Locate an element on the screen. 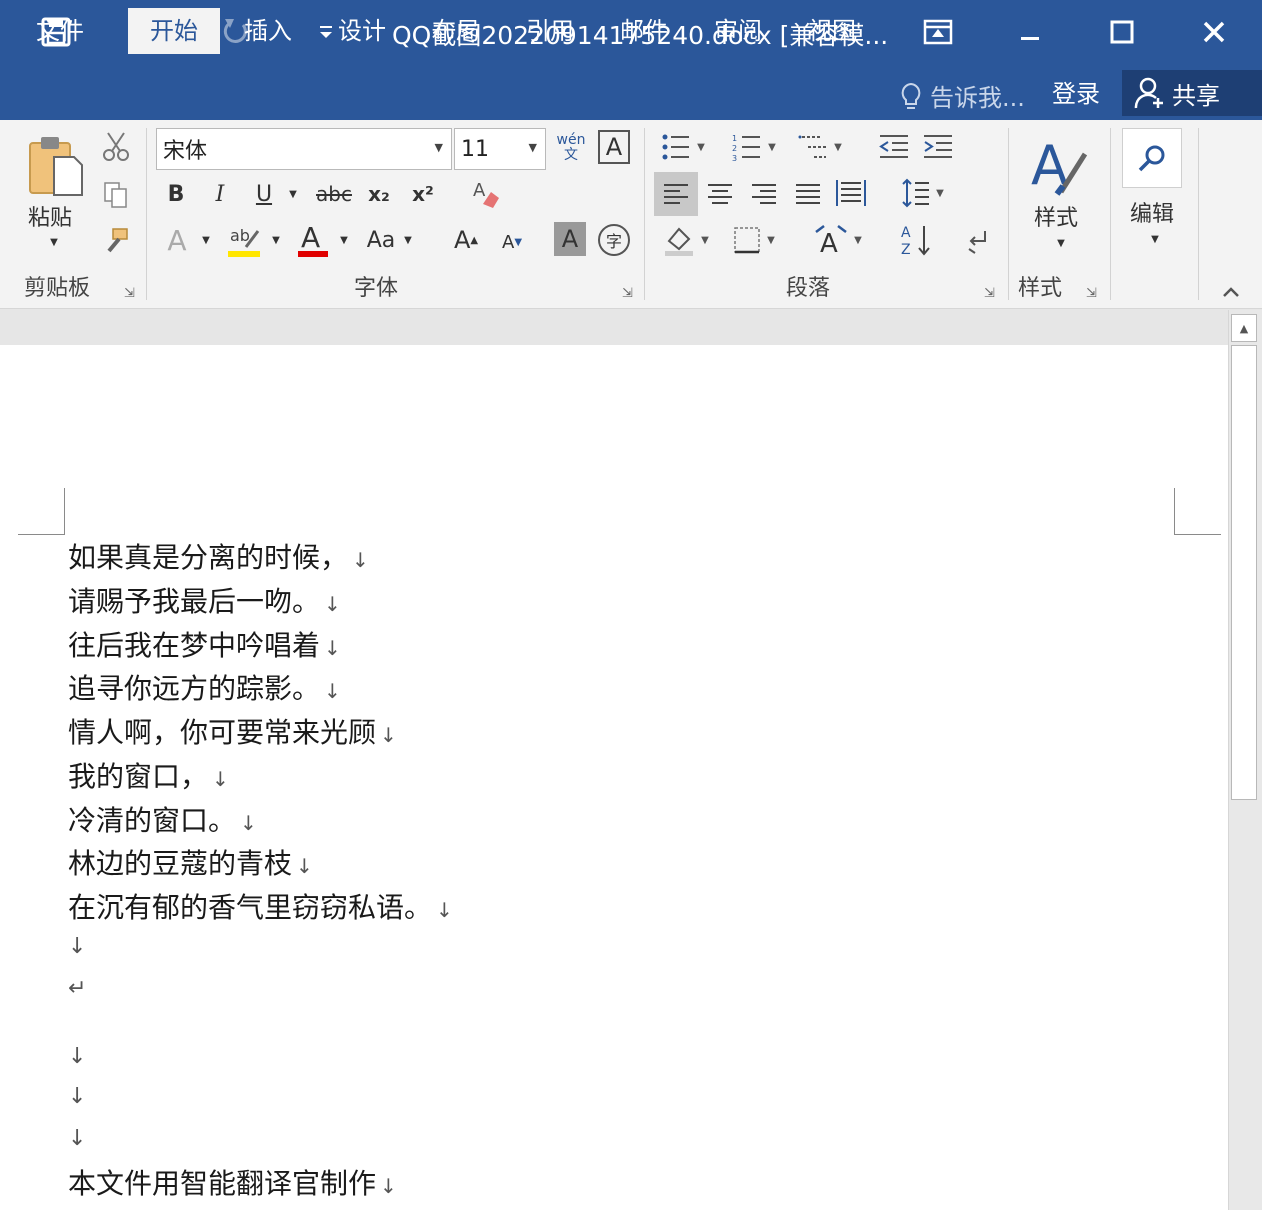  character-border-icon: A is located at coordinates (614, 147).